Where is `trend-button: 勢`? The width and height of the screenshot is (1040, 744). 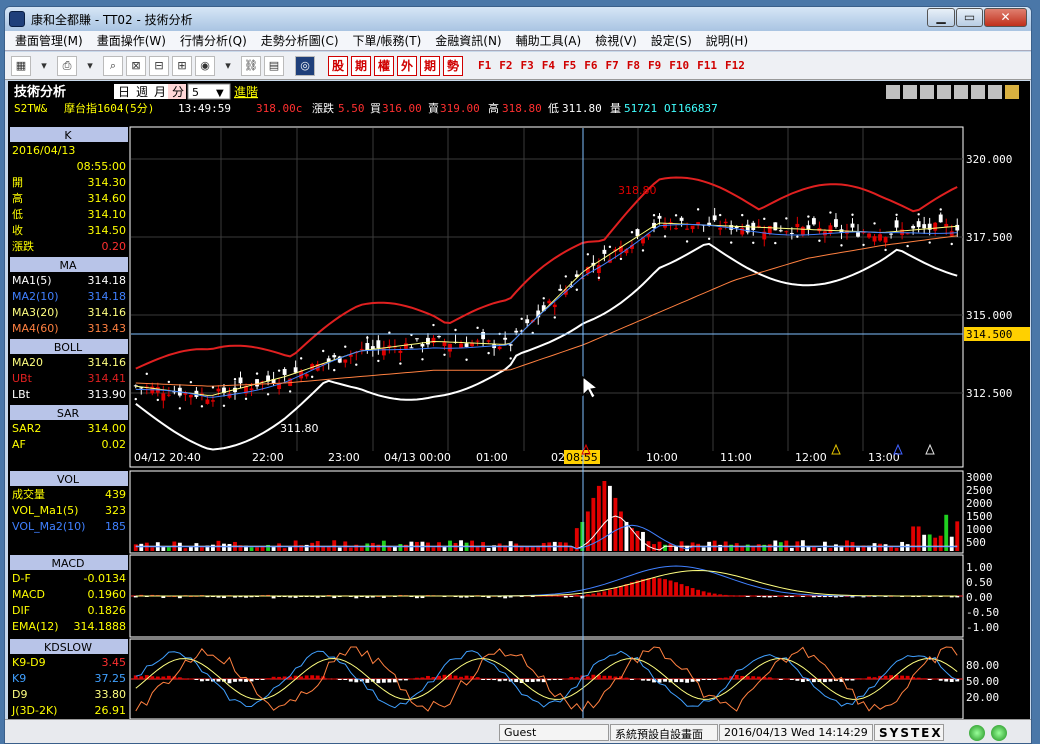
trend-button: 勢 is located at coordinates (453, 65).